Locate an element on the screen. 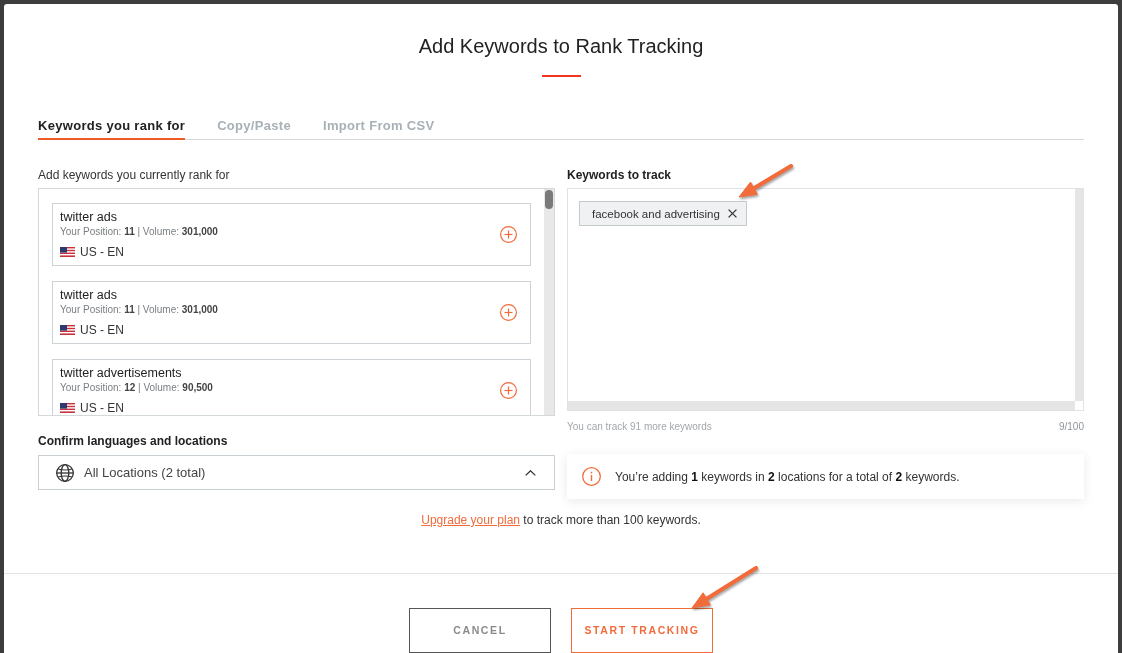  start-tracking-button: START TRACKING is located at coordinates (642, 630).